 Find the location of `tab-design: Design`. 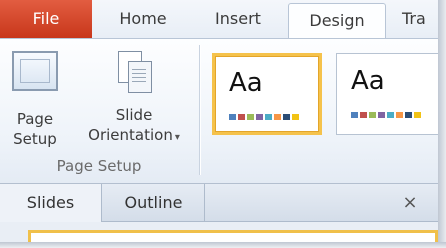

tab-design: Design is located at coordinates (337, 22).